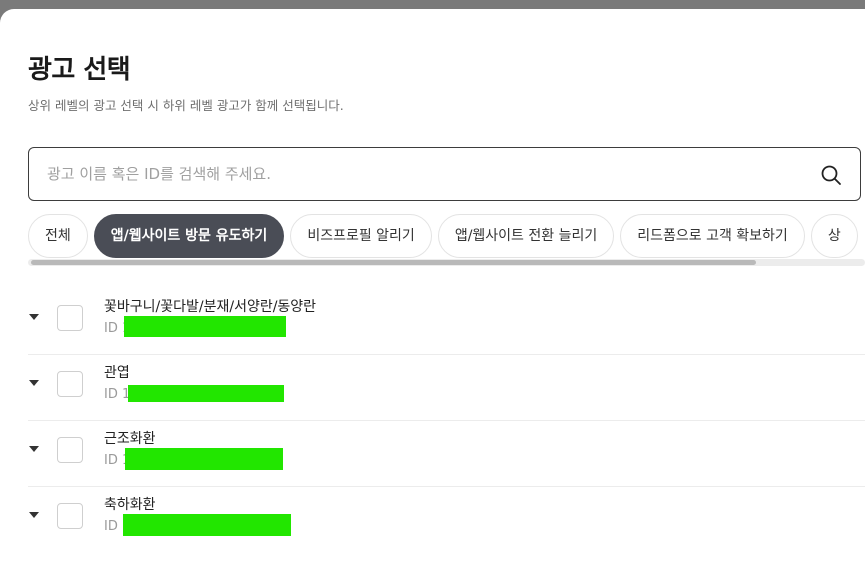  Describe the element at coordinates (117, 394) in the screenshot. I see `item-id: ID 1` at that location.